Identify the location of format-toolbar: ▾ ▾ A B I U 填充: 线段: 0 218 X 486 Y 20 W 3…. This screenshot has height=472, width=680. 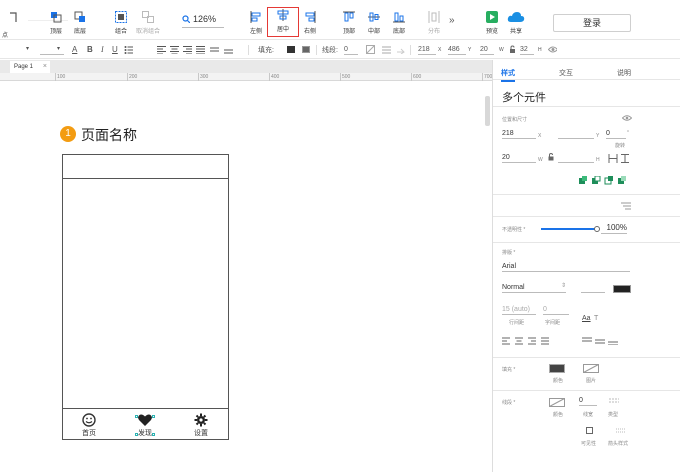
(340, 50).